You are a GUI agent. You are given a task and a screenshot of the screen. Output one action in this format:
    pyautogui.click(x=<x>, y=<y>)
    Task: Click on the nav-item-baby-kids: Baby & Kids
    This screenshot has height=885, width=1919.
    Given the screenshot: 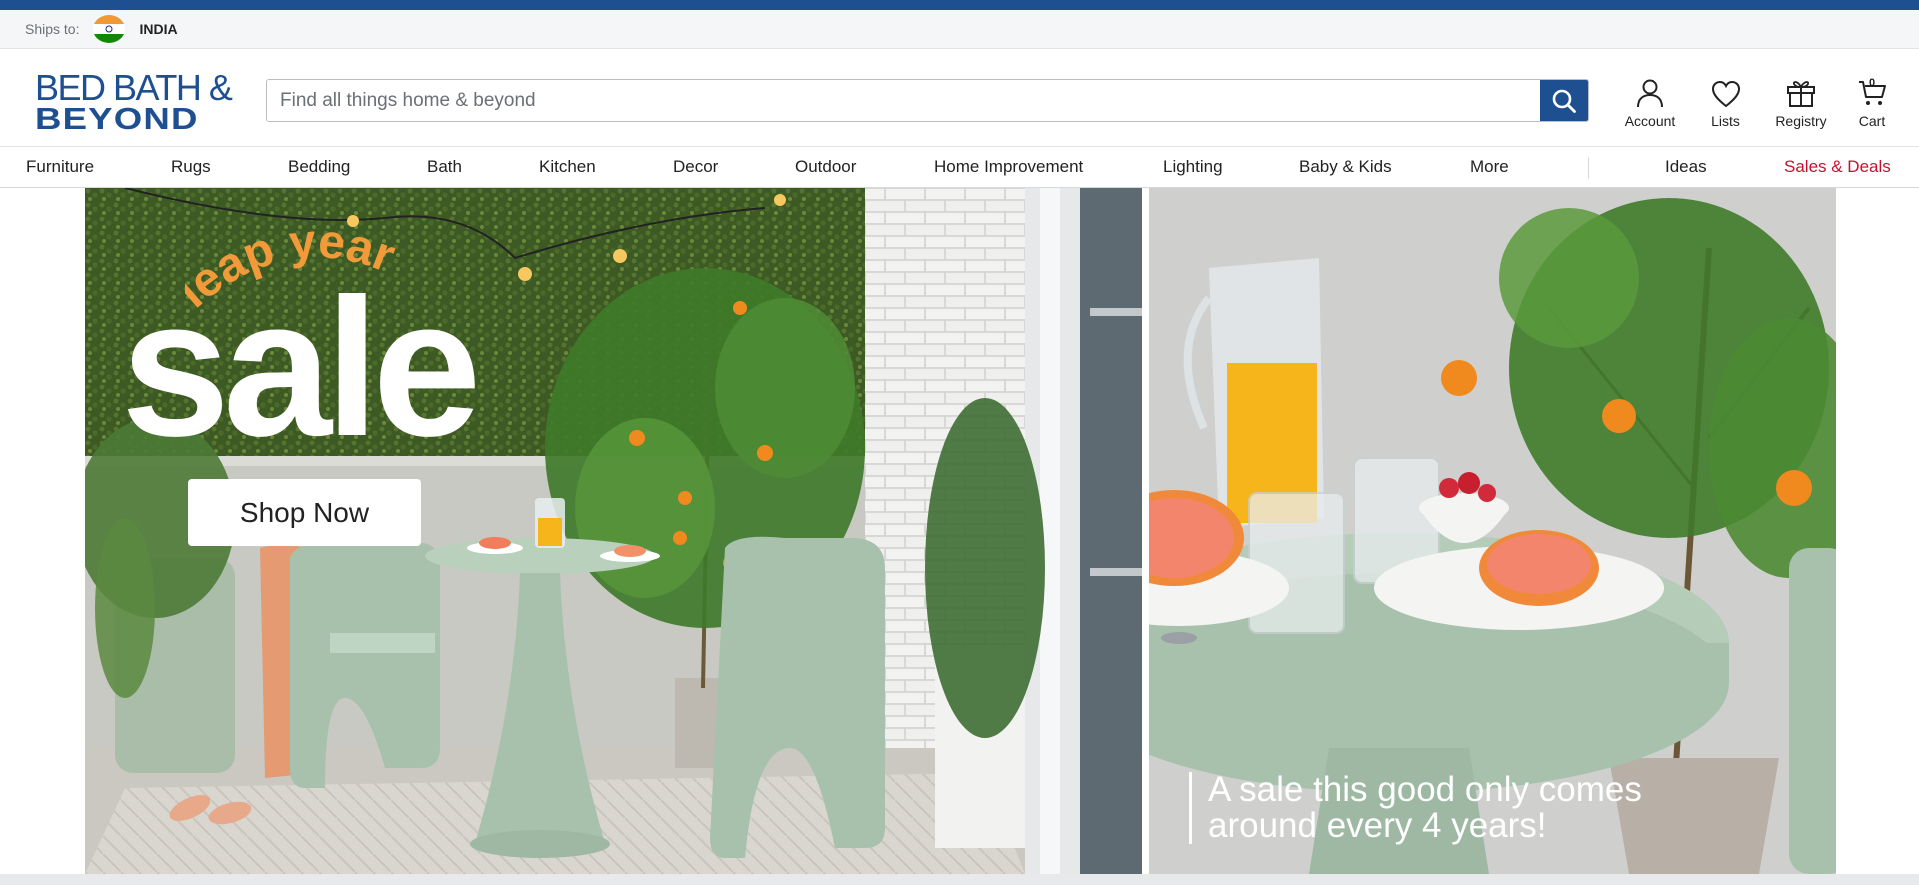 What is the action you would take?
    pyautogui.click(x=1345, y=167)
    